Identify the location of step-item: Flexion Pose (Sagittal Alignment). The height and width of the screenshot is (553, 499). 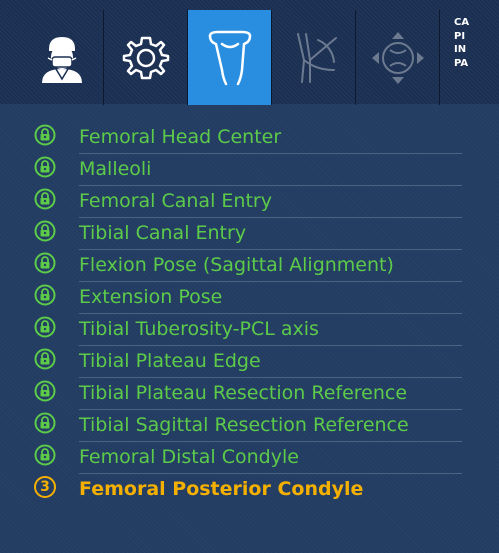
(249, 264).